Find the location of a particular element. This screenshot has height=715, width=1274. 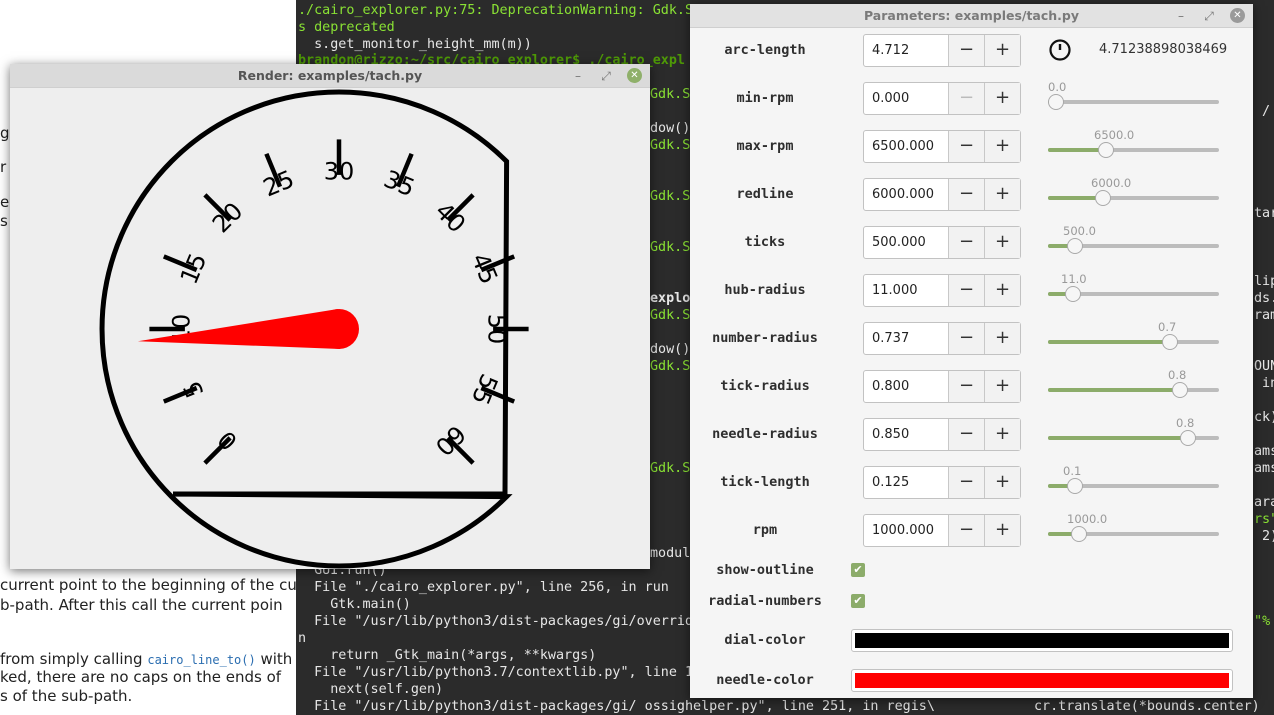

tick-radius-input is located at coordinates (906, 386).